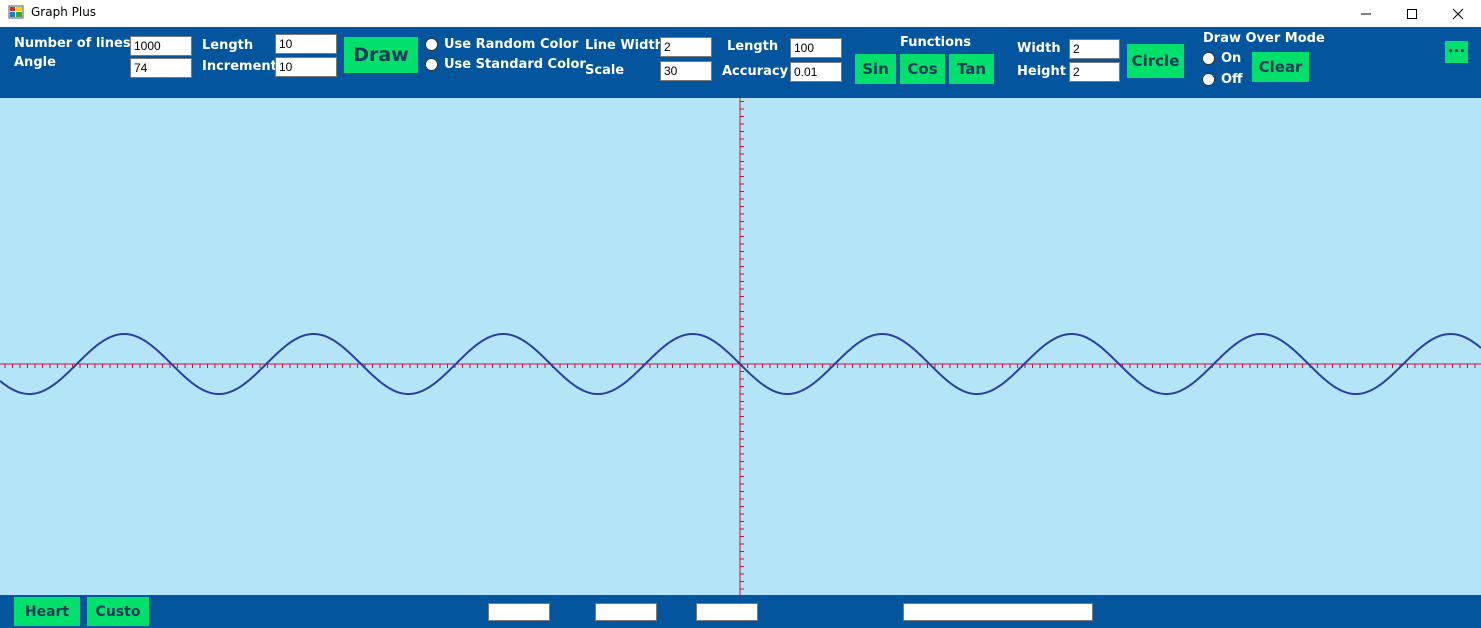 Image resolution: width=1481 pixels, height=628 pixels. What do you see at coordinates (306, 67) in the screenshot?
I see `increment-input` at bounding box center [306, 67].